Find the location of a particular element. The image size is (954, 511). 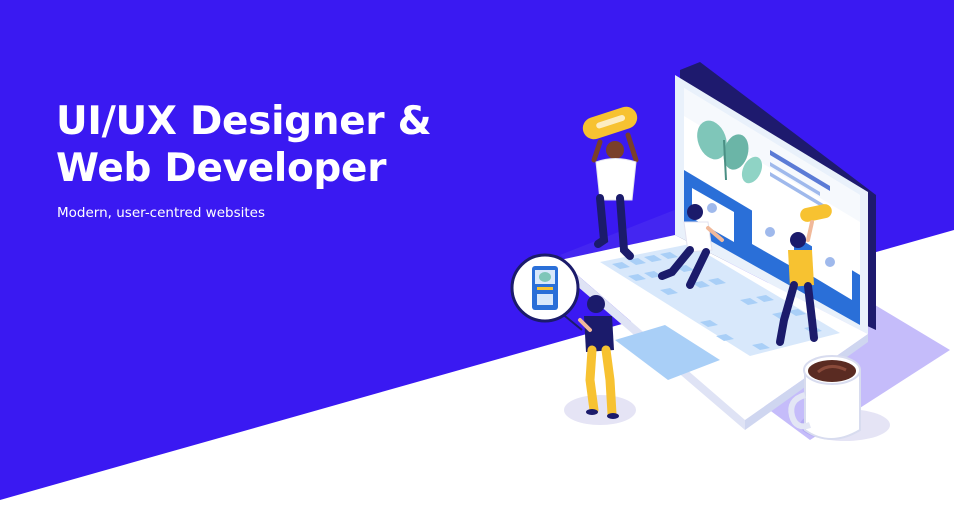

person-shadow is located at coordinates (600, 410).